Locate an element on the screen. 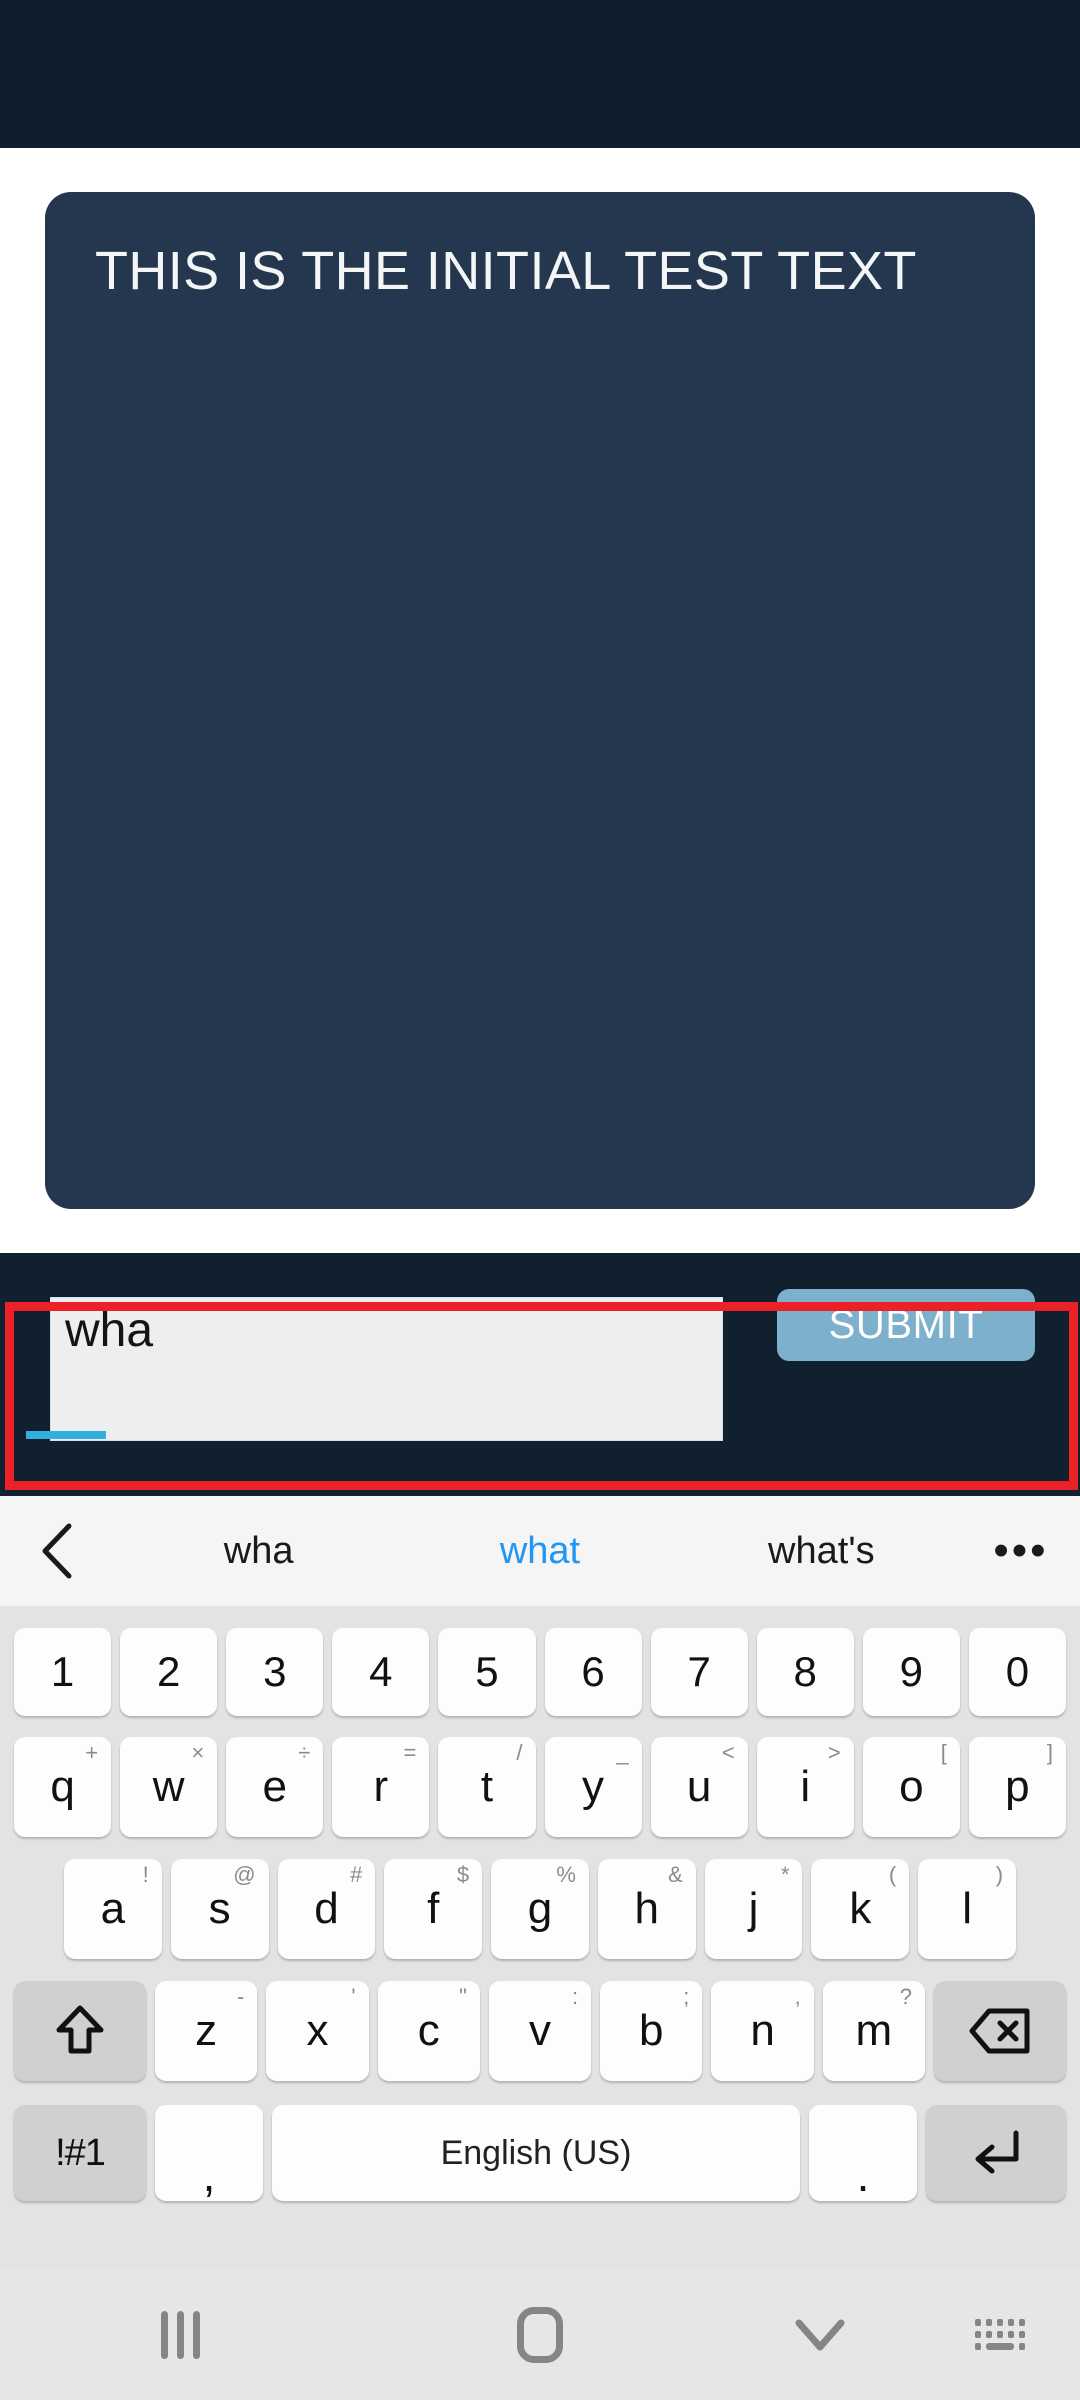  key-g-sup: % is located at coordinates (566, 1874).